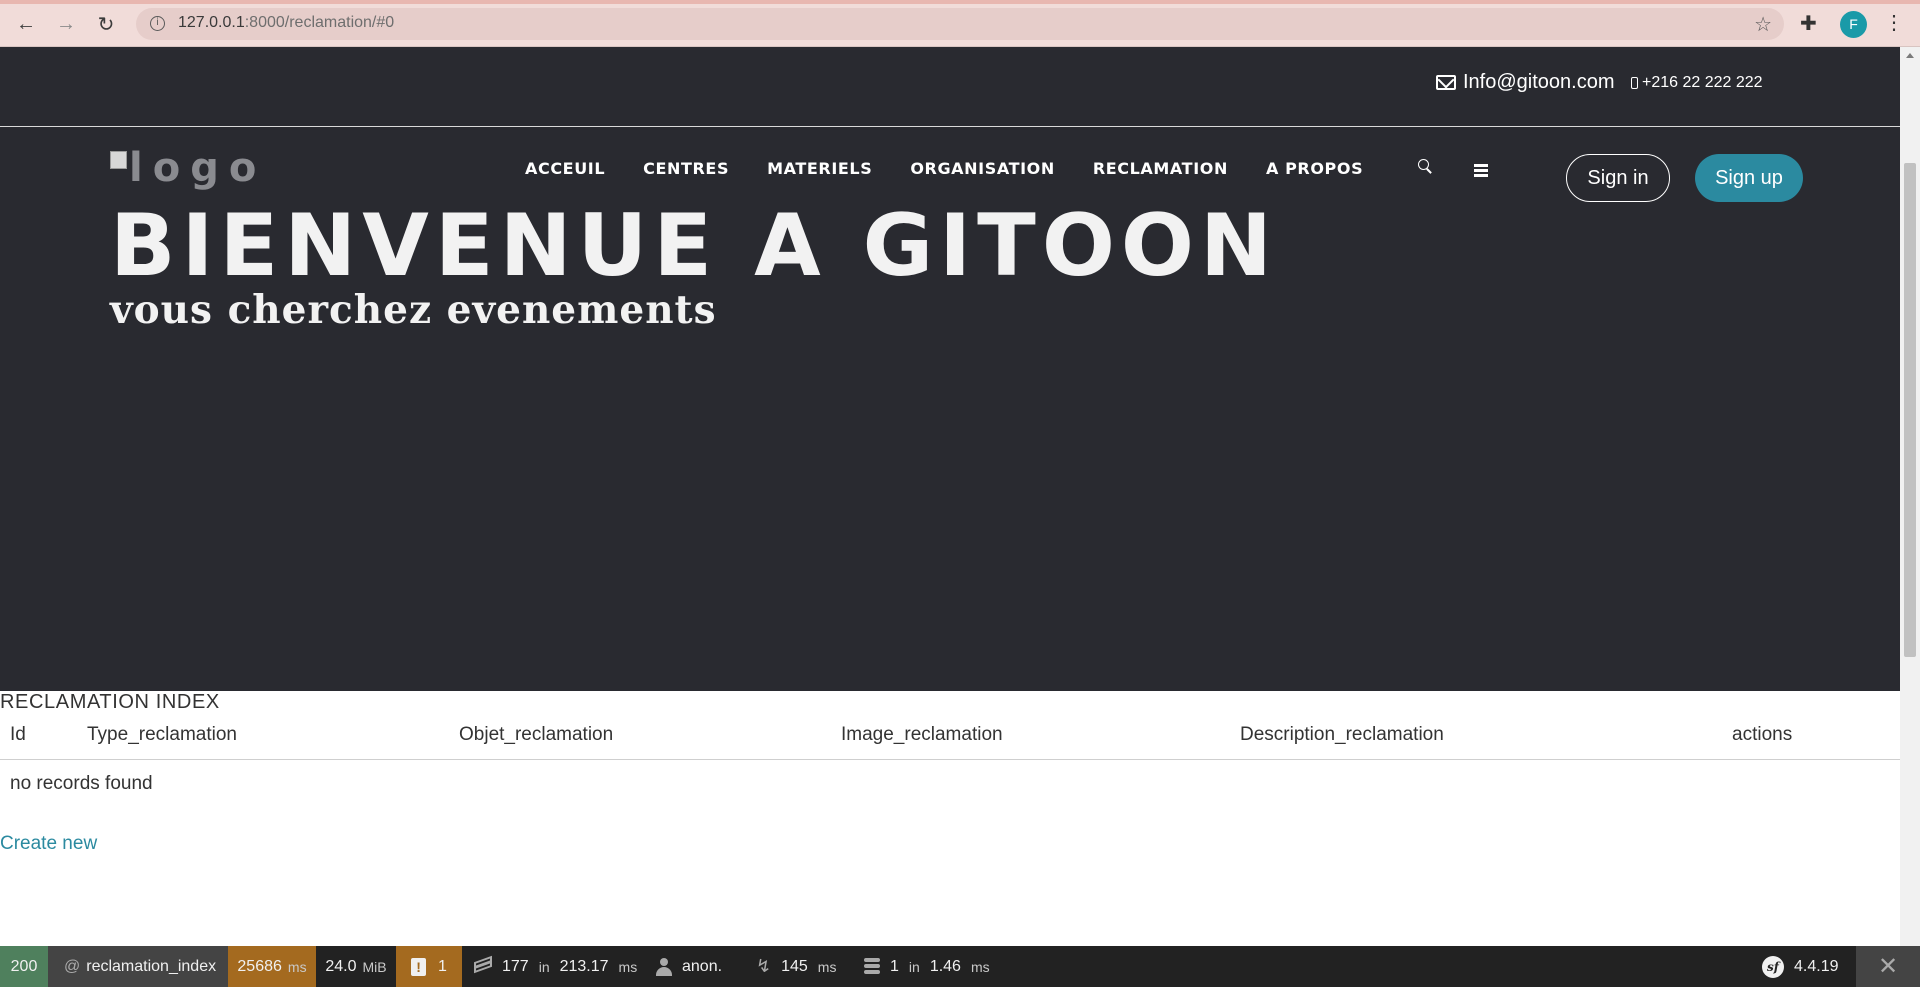 Image resolution: width=1920 pixels, height=987 pixels. I want to click on nav-item-a-propos: A PROPOS, so click(1314, 168).